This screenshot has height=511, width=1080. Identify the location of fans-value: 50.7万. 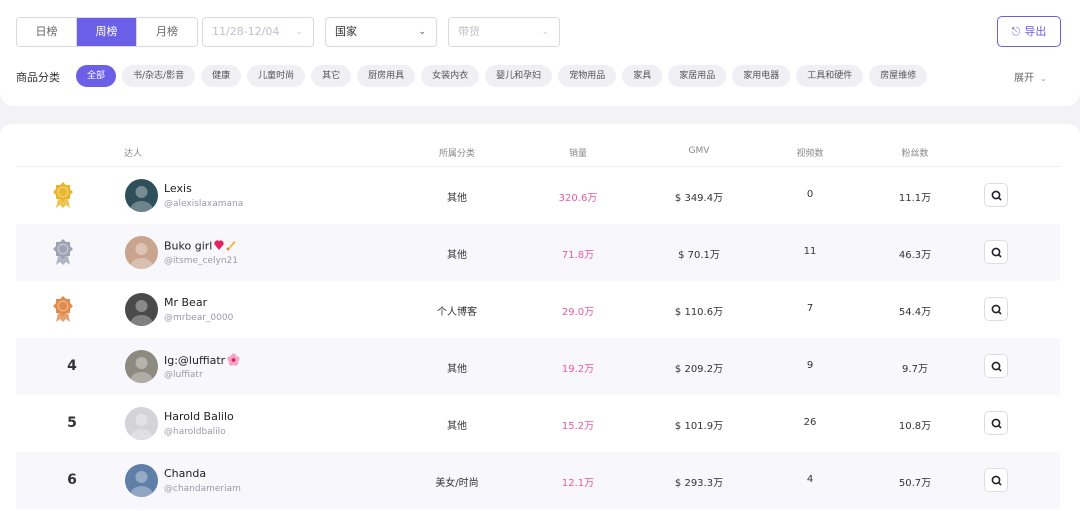
(915, 483).